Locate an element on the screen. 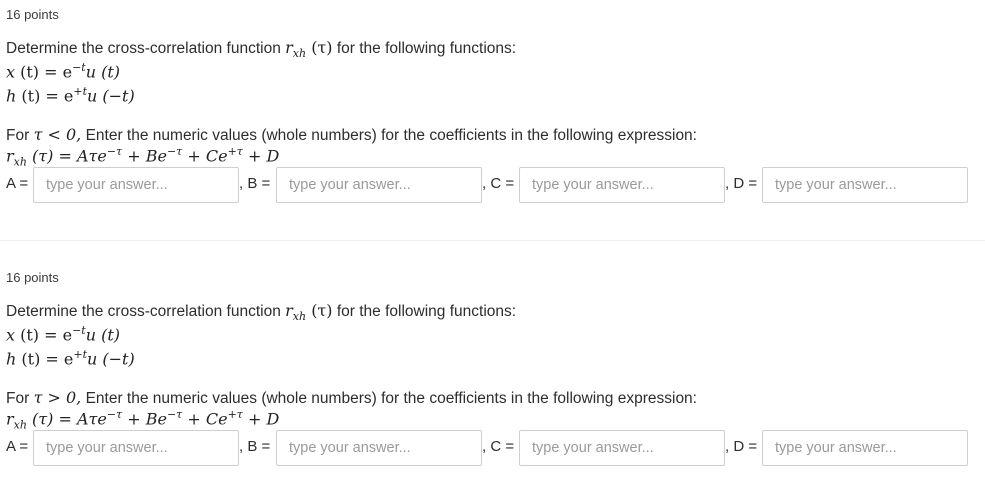 The width and height of the screenshot is (985, 496). question-divider is located at coordinates (492, 240).